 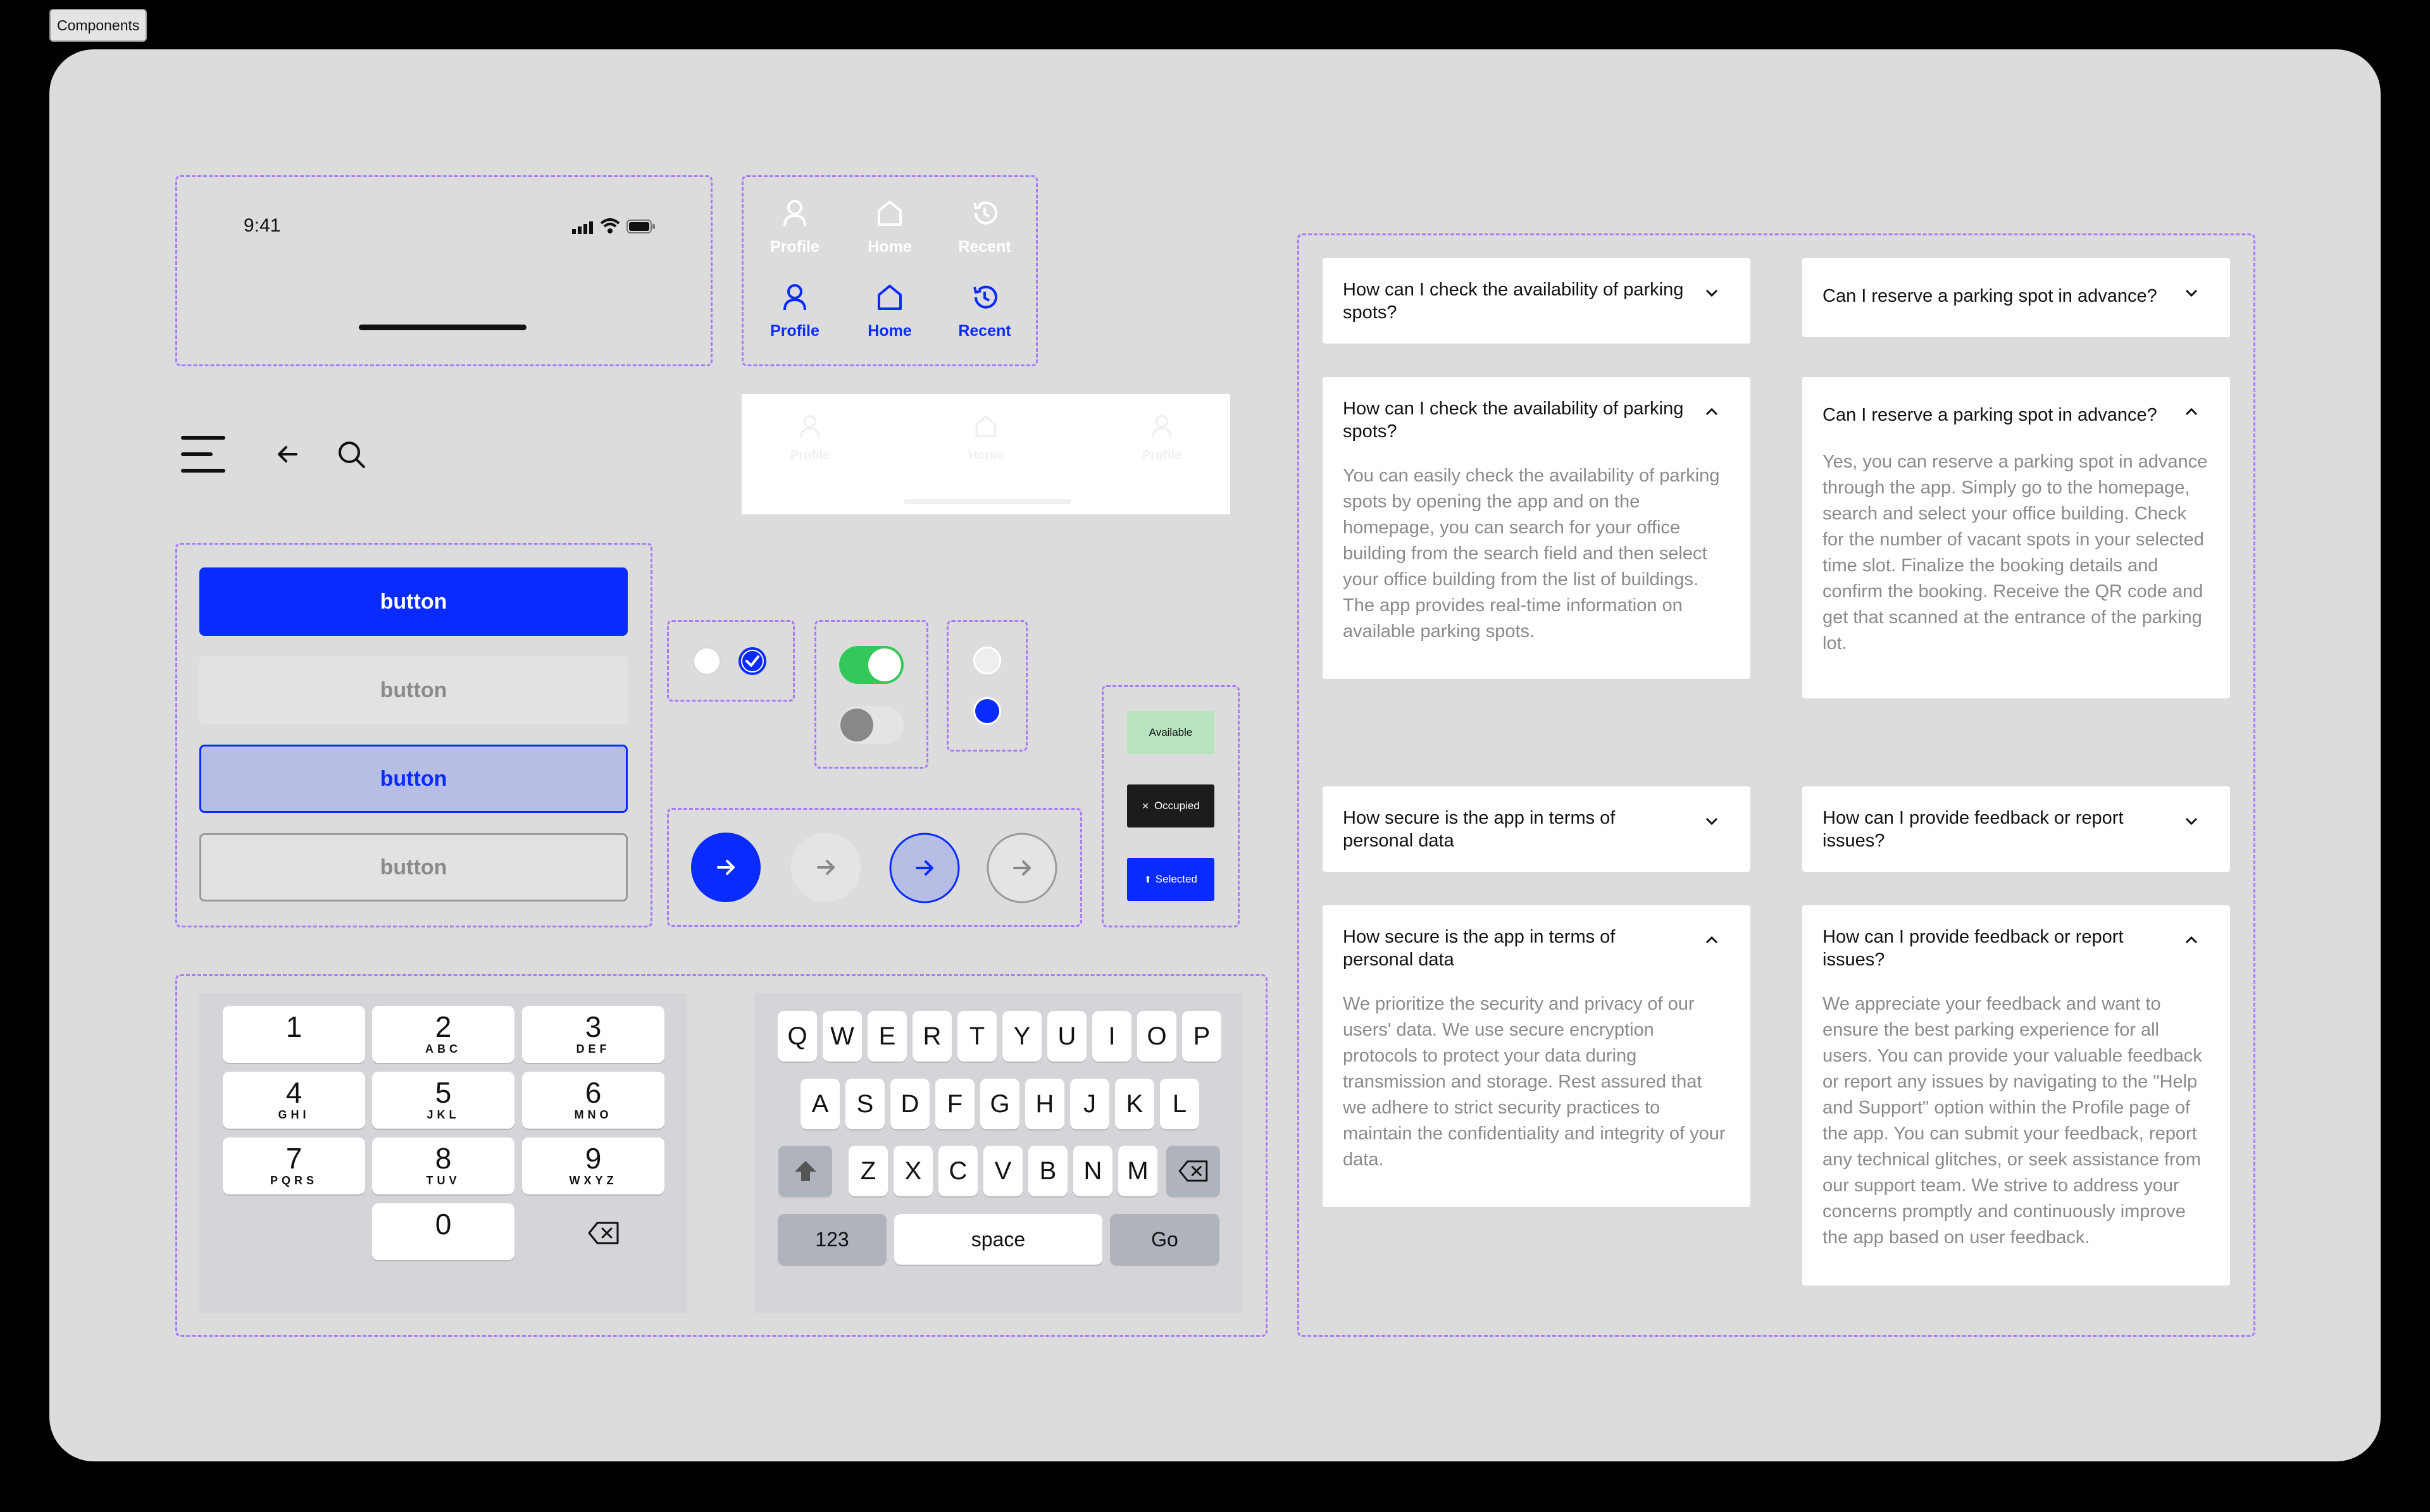 What do you see at coordinates (871, 694) in the screenshot?
I see `toggle-frame` at bounding box center [871, 694].